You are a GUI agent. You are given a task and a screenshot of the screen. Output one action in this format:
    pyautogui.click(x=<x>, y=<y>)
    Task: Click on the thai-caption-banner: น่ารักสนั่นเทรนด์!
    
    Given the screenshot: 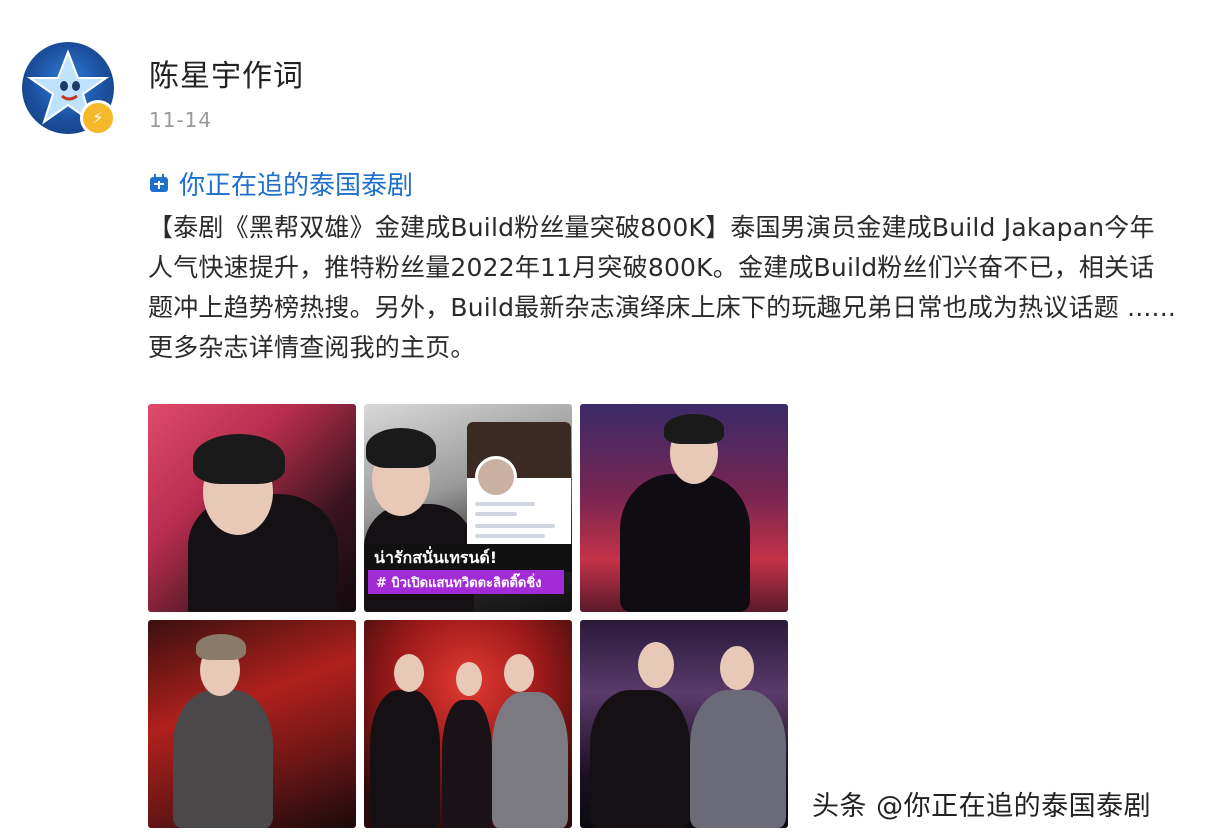 What is the action you would take?
    pyautogui.click(x=468, y=558)
    